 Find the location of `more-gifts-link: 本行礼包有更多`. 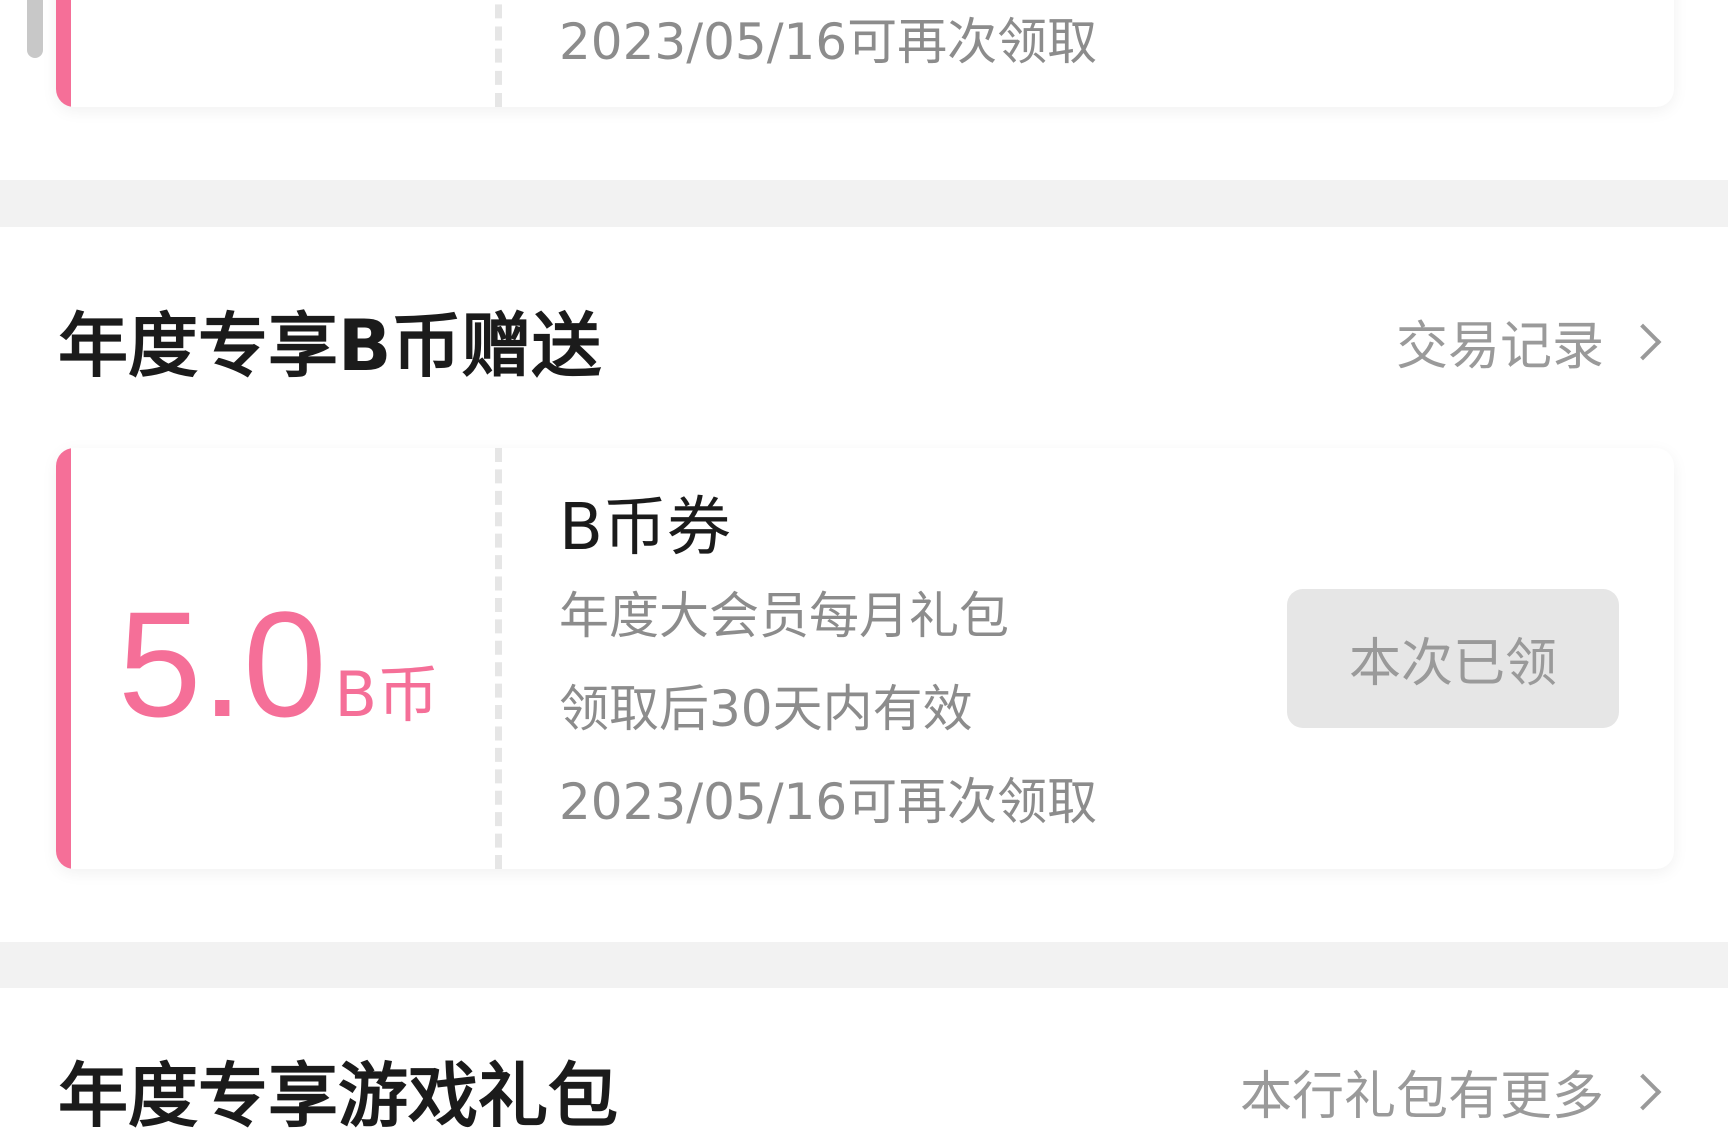

more-gifts-link: 本行礼包有更多 is located at coordinates (1450, 1091).